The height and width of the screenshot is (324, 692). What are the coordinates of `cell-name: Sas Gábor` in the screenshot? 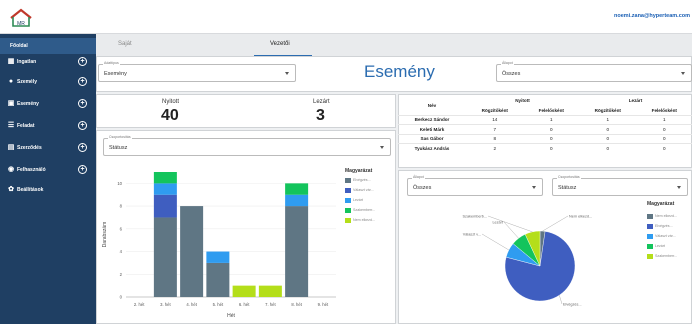 It's located at (432, 138).